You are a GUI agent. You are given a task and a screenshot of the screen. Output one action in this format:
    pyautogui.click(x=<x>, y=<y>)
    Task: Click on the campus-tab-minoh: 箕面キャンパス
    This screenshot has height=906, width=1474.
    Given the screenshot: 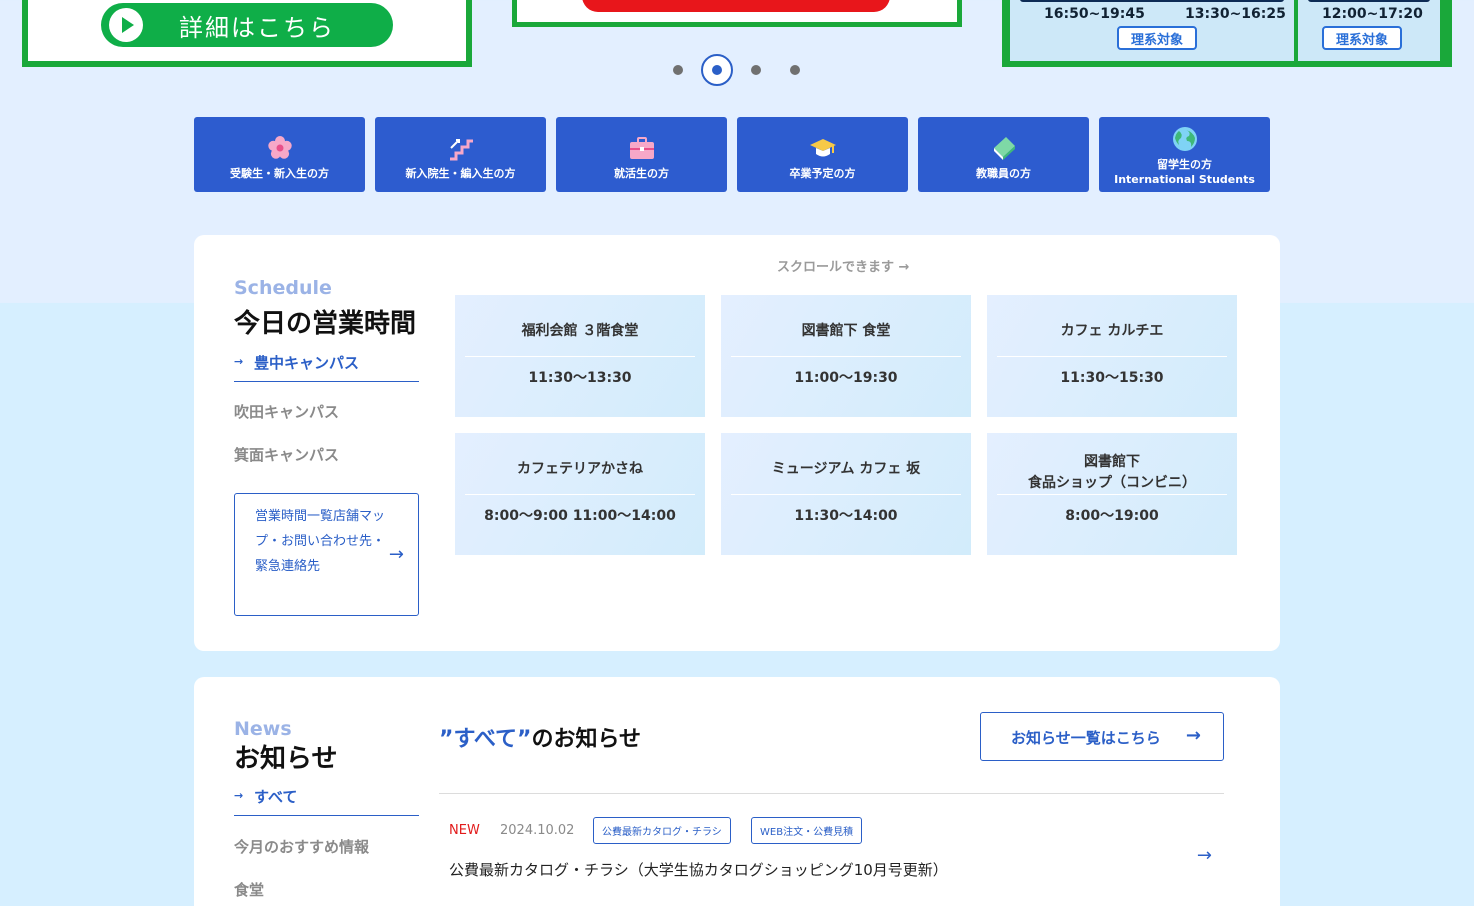 What is the action you would take?
    pyautogui.click(x=286, y=454)
    